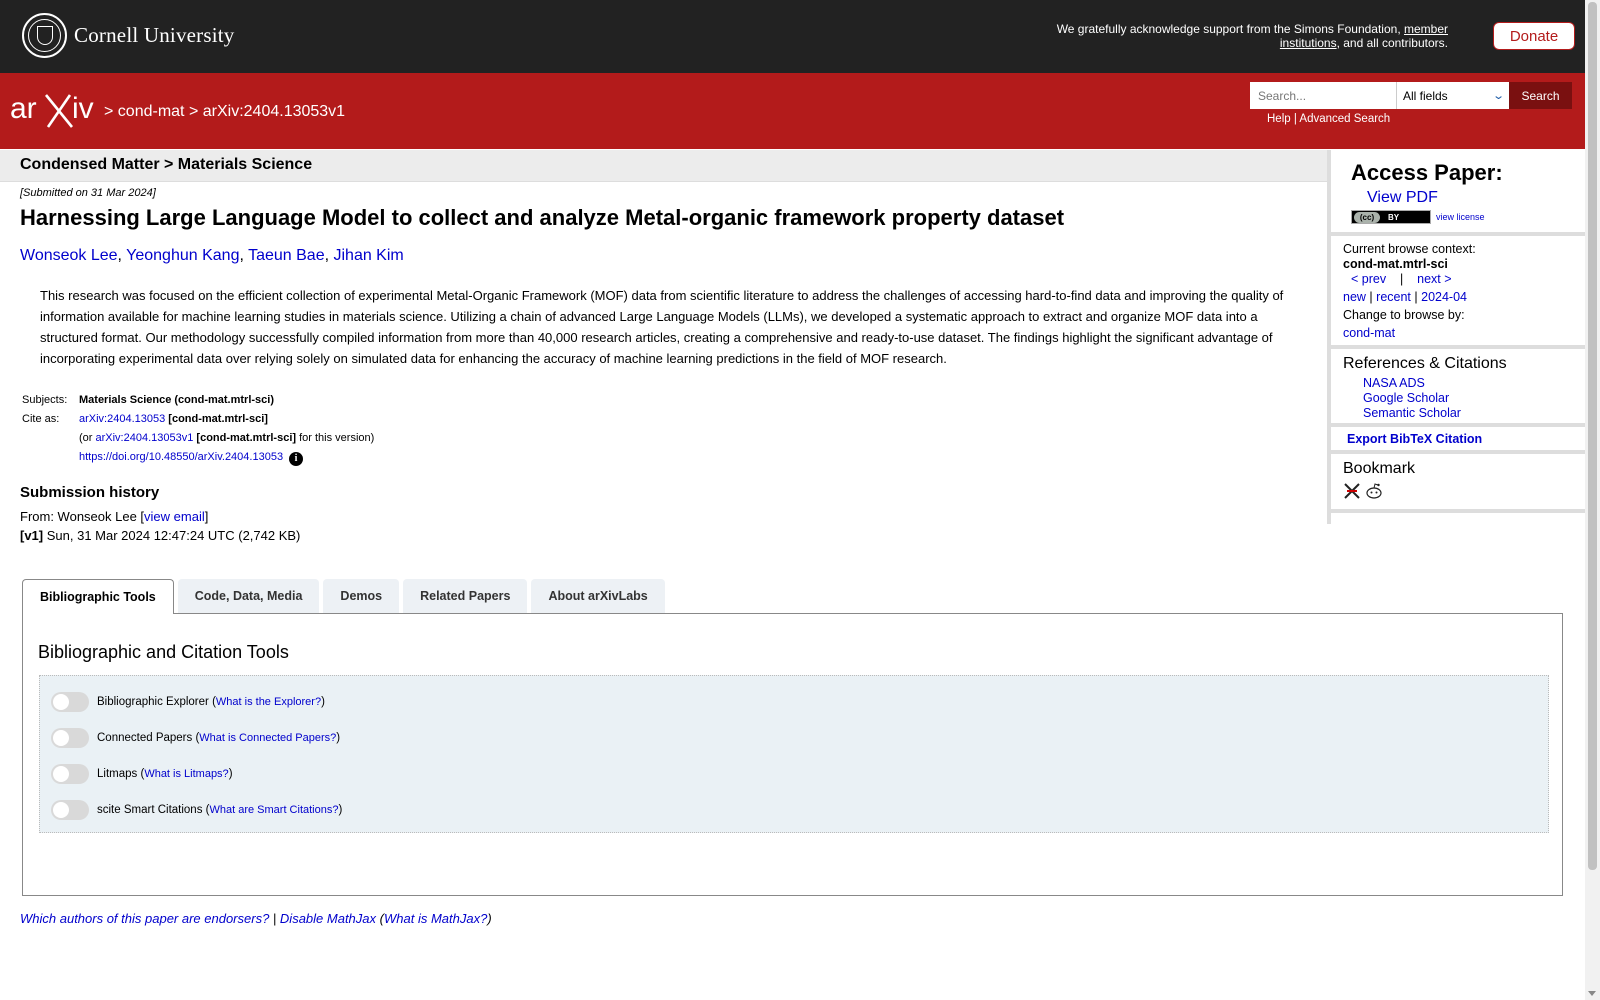  What do you see at coordinates (296, 459) in the screenshot?
I see `info-icon: i` at bounding box center [296, 459].